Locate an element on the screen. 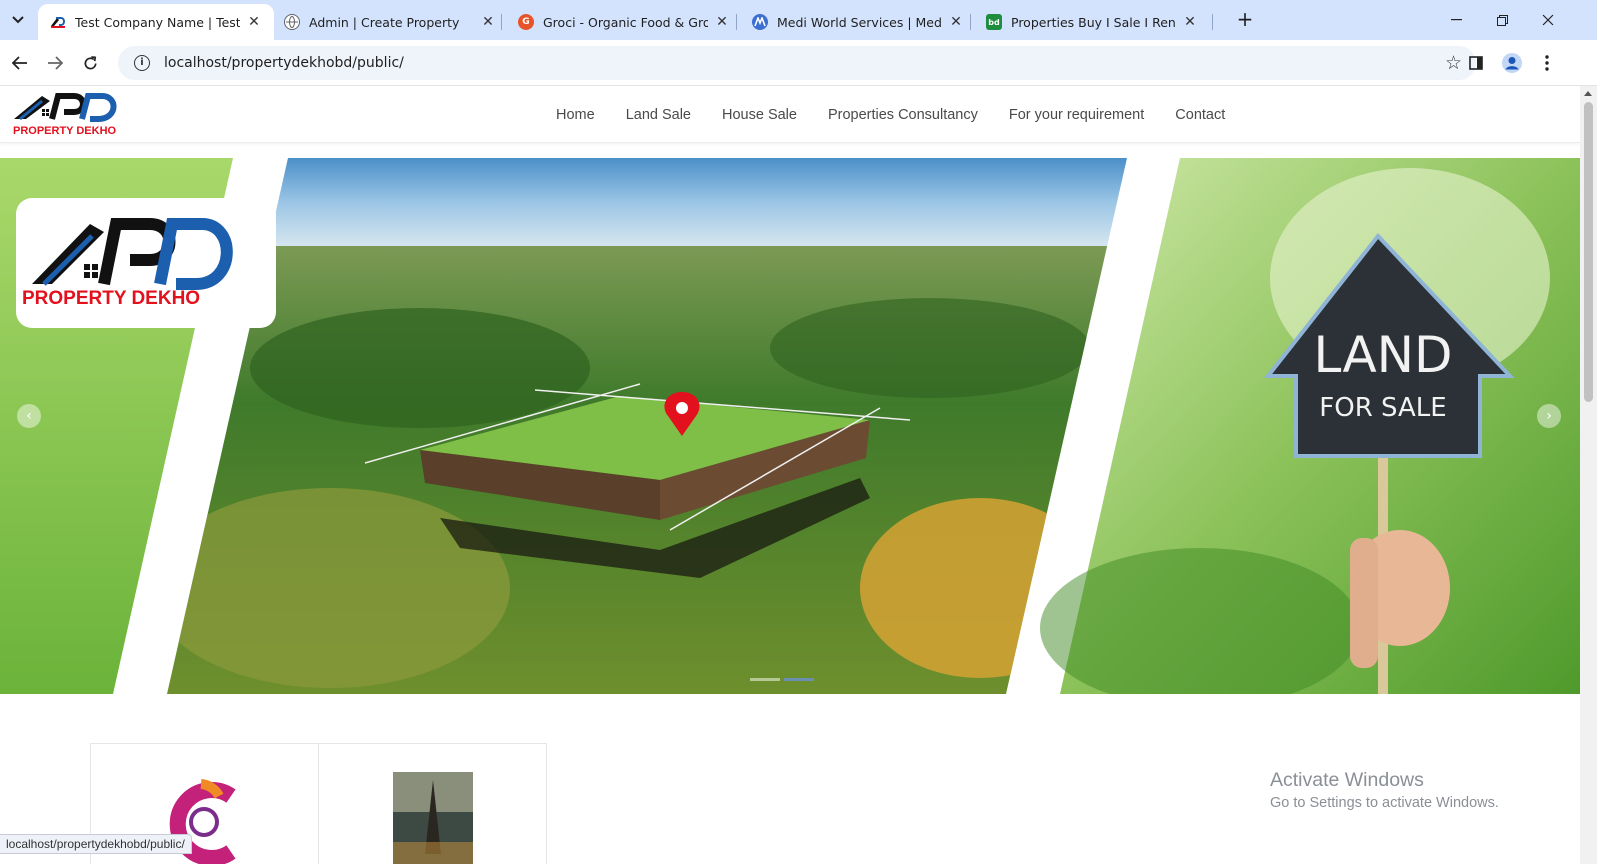 The width and height of the screenshot is (1597, 864). tab-title: Medi World Services | Medical E is located at coordinates (859, 22).